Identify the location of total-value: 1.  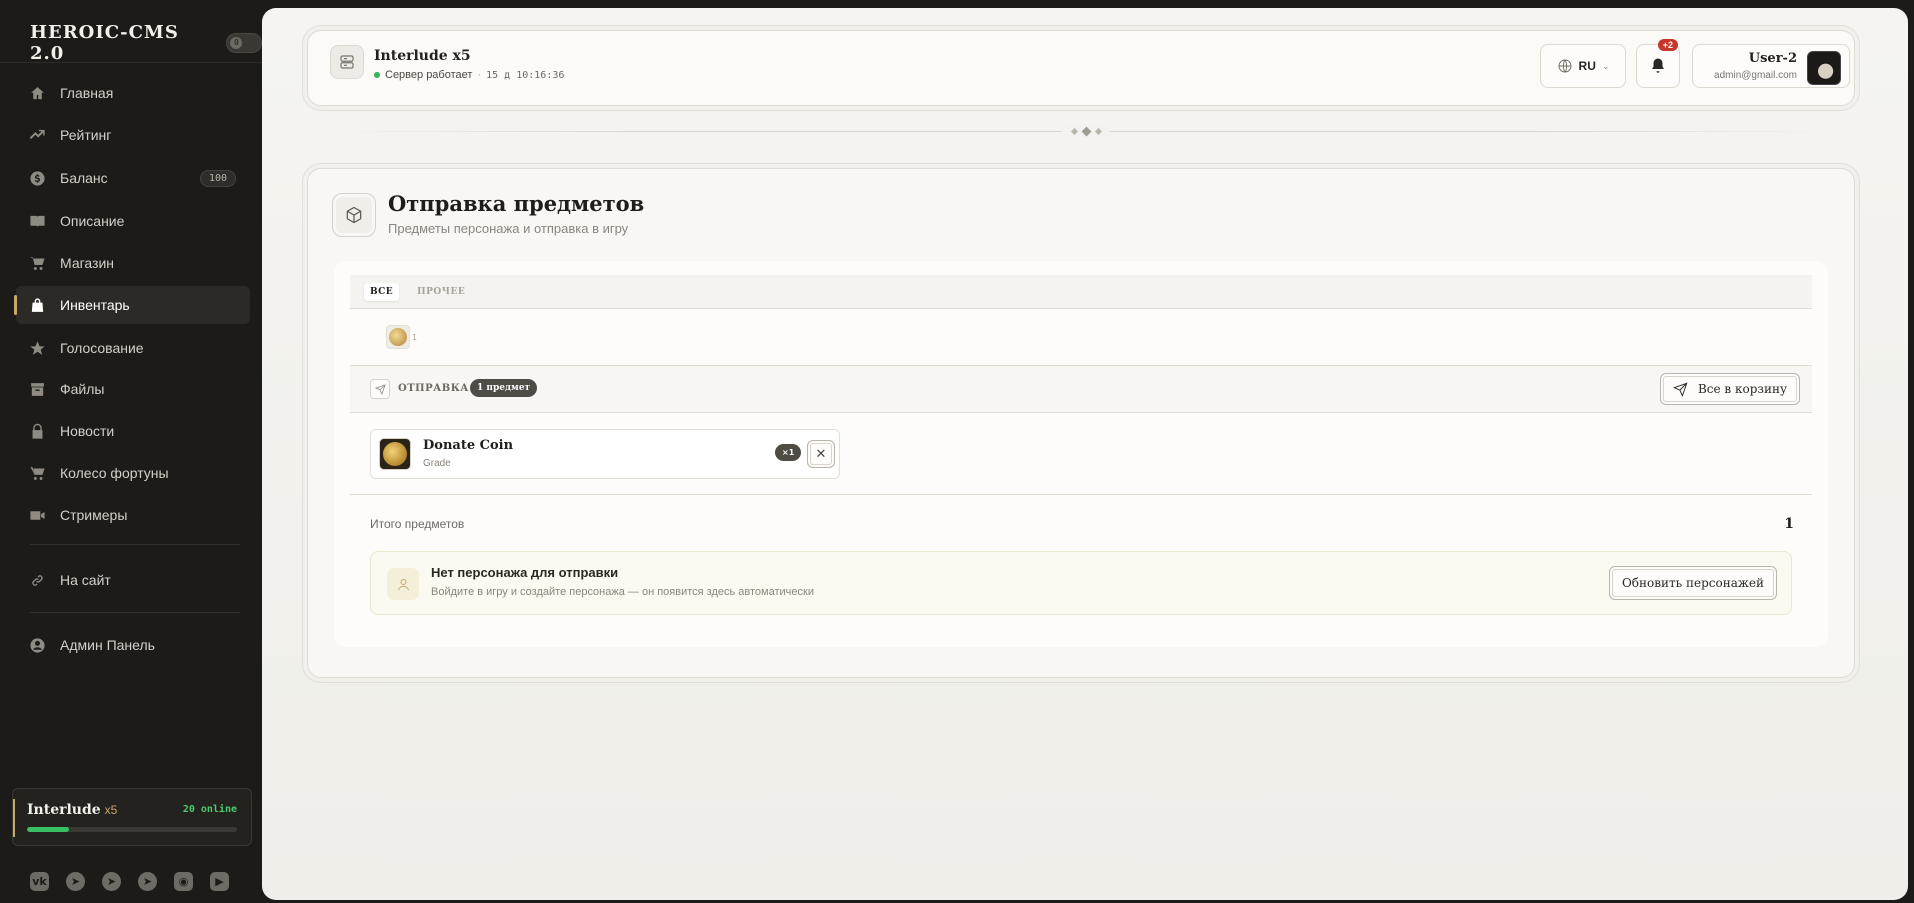
(1789, 524).